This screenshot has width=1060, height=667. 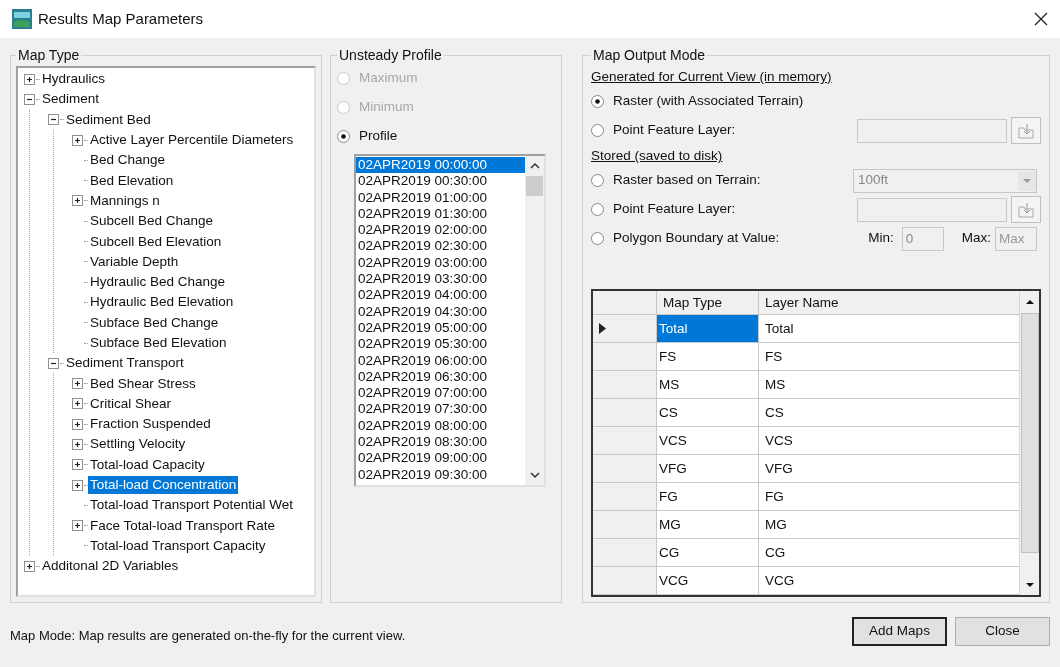 I want to click on tree-item: Critical Shear, so click(x=131, y=403).